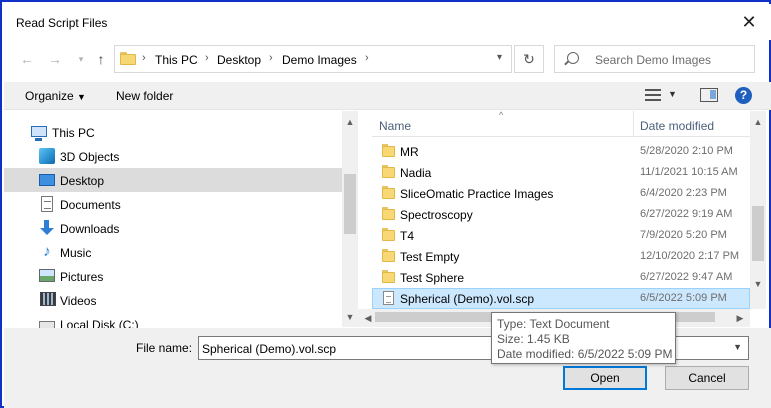 The width and height of the screenshot is (771, 408). Describe the element at coordinates (173, 252) in the screenshot. I see `nav-item-music: ♪ Music` at that location.